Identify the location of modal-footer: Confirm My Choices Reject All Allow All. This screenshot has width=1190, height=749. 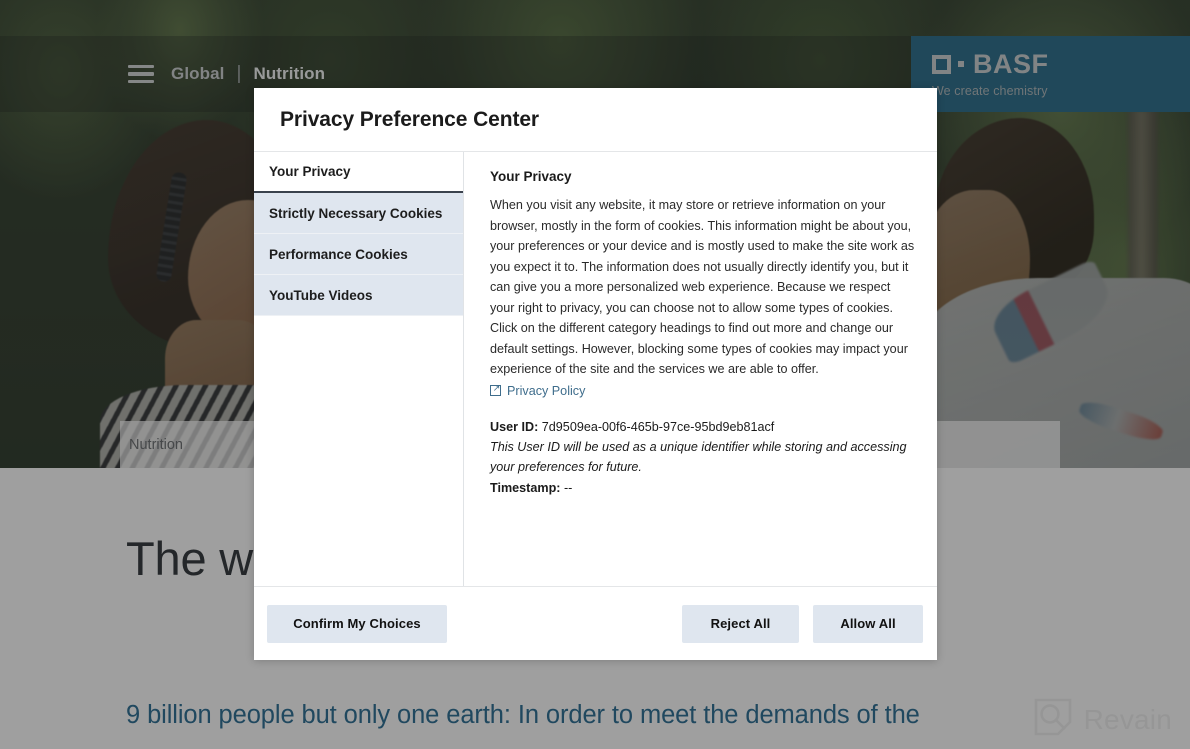
(595, 623).